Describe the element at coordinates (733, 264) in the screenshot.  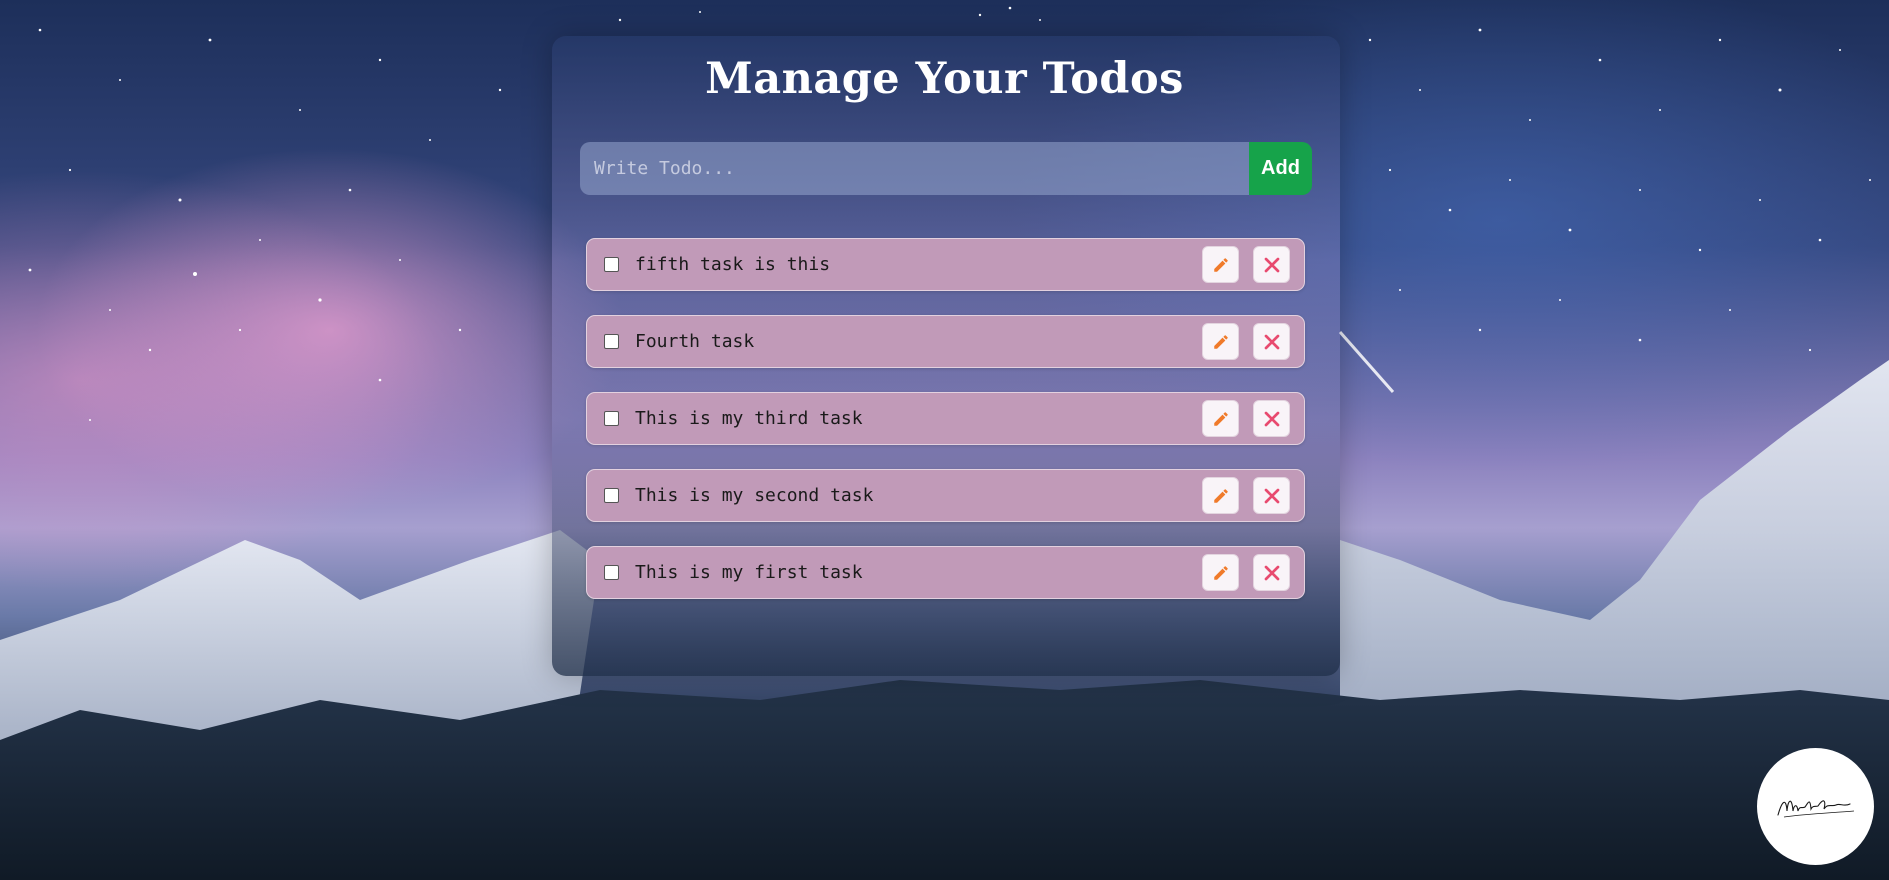
I see `todo-text: fifth task is this` at that location.